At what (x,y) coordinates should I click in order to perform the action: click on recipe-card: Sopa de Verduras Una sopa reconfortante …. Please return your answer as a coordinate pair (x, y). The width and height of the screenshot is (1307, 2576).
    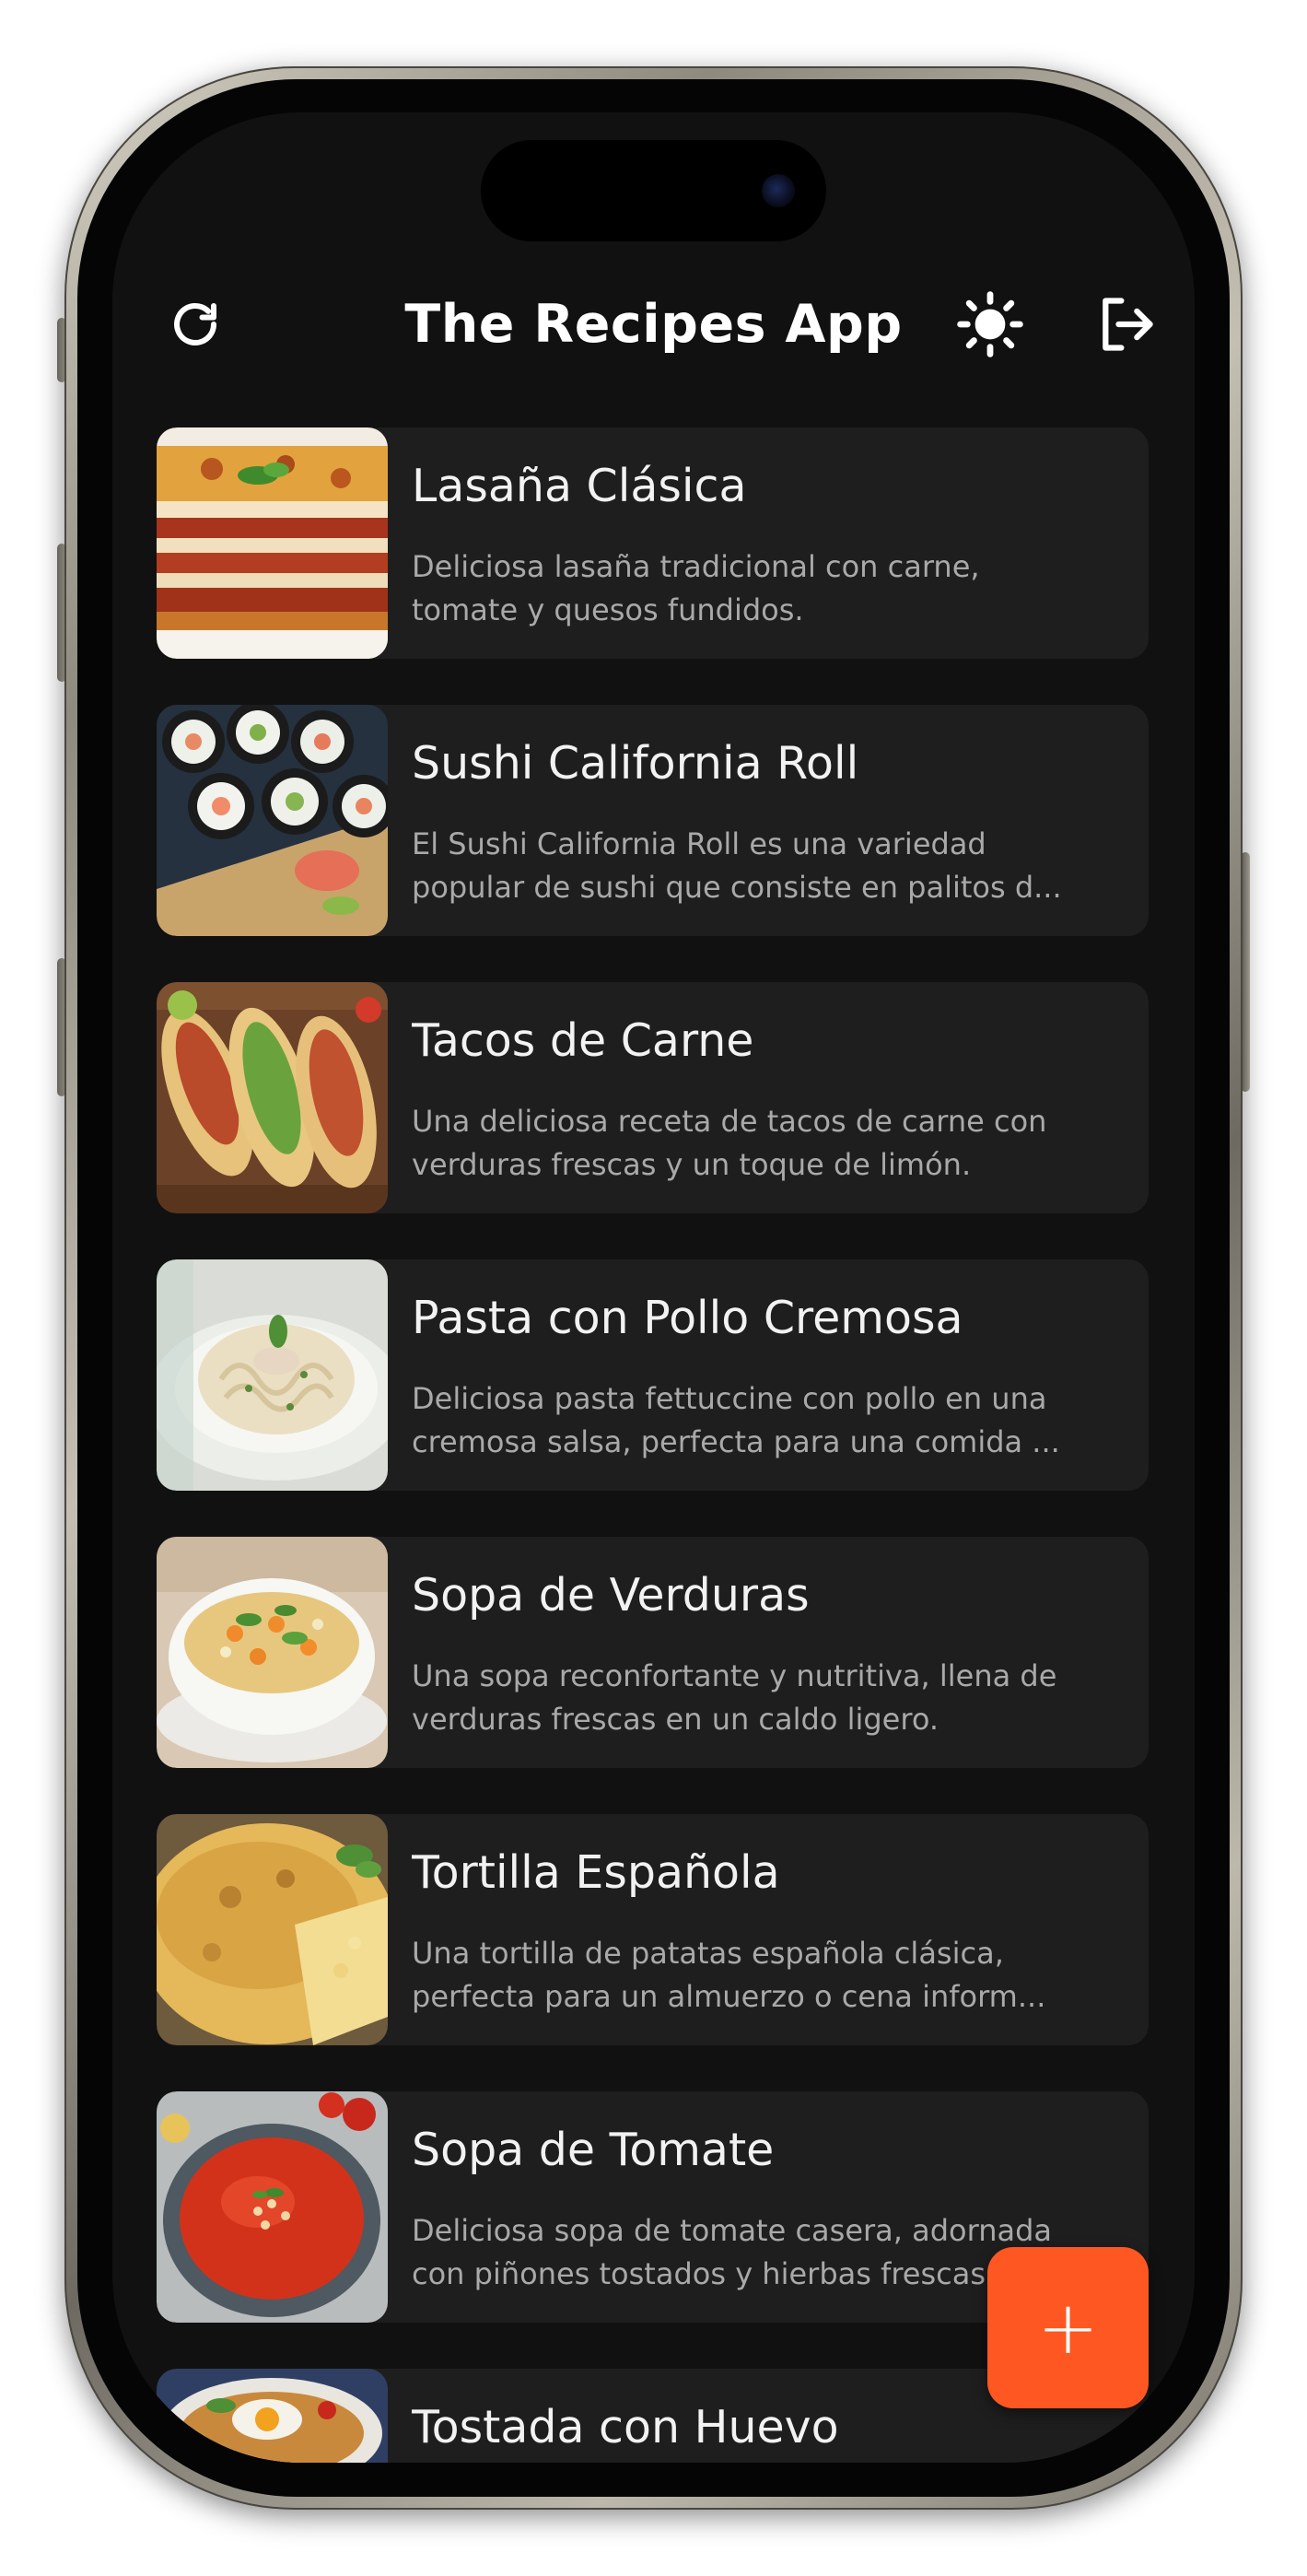
    Looking at the image, I should click on (653, 1652).